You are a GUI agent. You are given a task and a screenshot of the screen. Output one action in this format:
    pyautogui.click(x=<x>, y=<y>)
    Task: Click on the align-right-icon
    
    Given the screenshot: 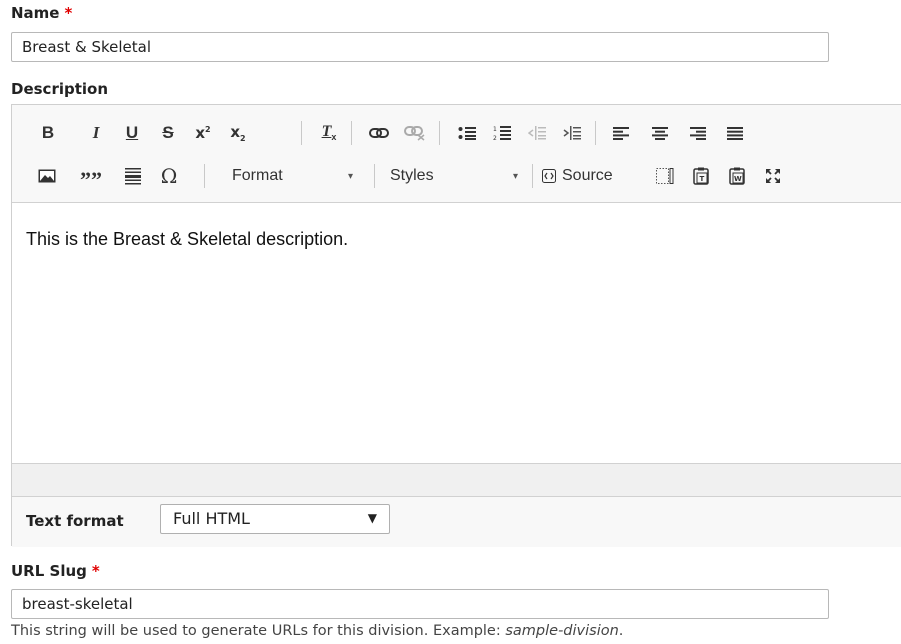 What is the action you would take?
    pyautogui.click(x=698, y=133)
    